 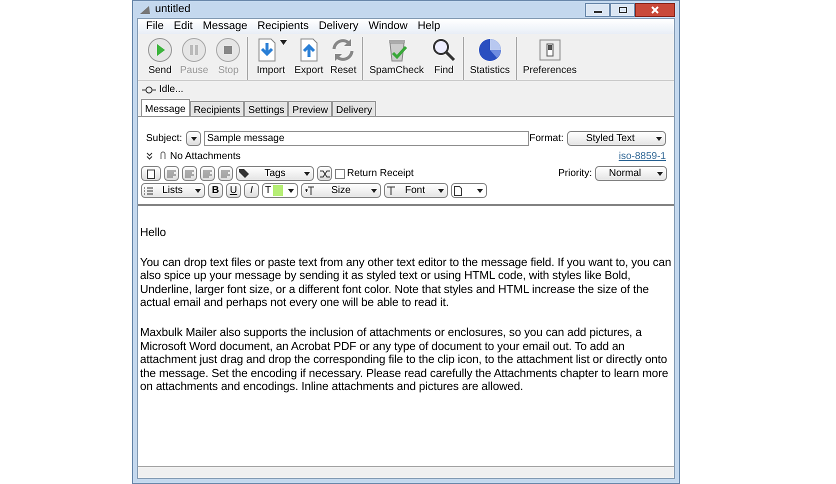 What do you see at coordinates (597, 9) in the screenshot?
I see `minimize-button` at bounding box center [597, 9].